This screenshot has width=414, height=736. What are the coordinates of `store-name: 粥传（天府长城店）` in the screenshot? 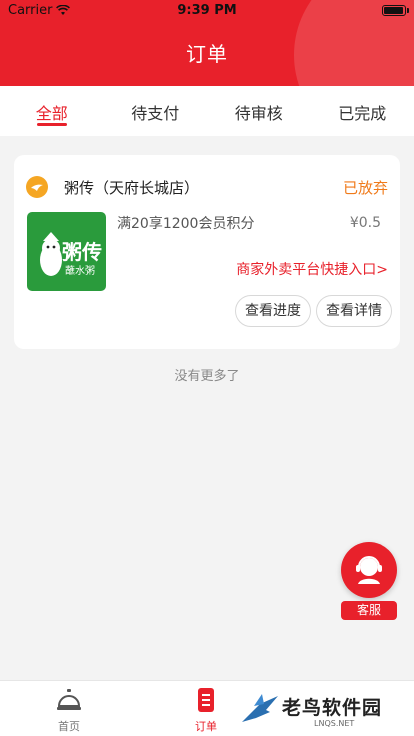 It's located at (132, 188).